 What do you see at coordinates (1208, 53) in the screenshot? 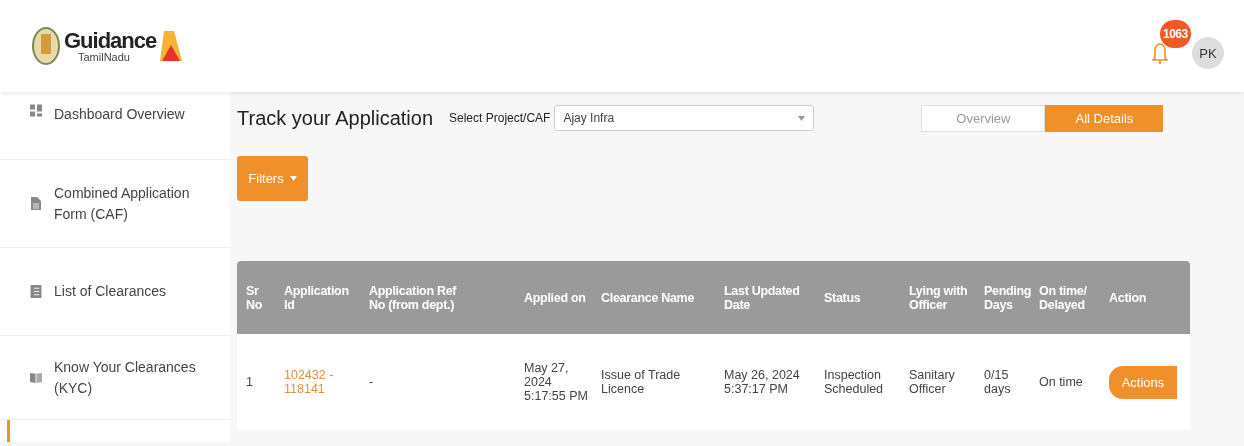
I see `user-avatar: PK` at bounding box center [1208, 53].